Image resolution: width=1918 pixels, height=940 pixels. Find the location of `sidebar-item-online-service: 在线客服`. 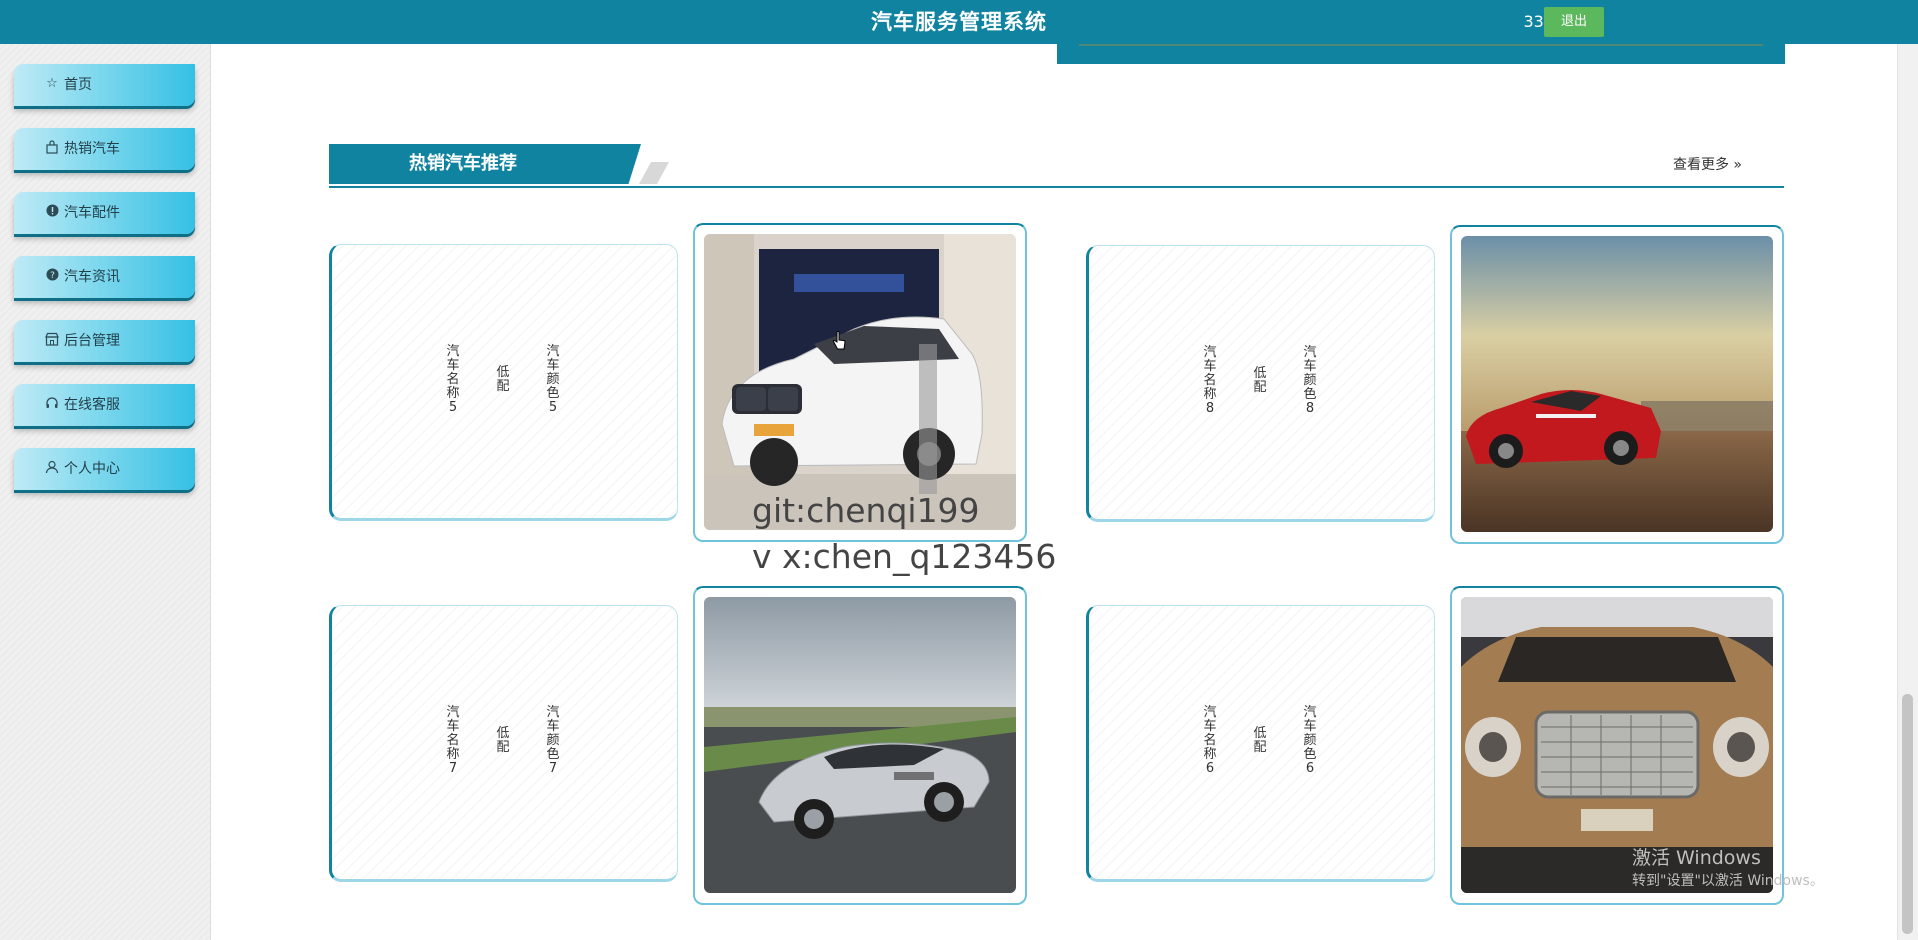

sidebar-item-online-service: 在线客服 is located at coordinates (104, 405).